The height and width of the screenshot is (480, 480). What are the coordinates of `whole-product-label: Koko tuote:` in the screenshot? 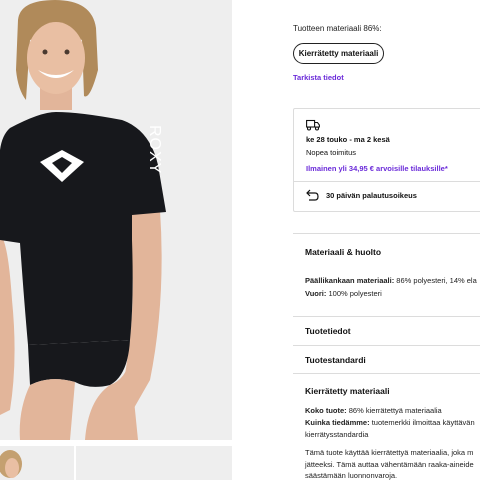 It's located at (326, 410).